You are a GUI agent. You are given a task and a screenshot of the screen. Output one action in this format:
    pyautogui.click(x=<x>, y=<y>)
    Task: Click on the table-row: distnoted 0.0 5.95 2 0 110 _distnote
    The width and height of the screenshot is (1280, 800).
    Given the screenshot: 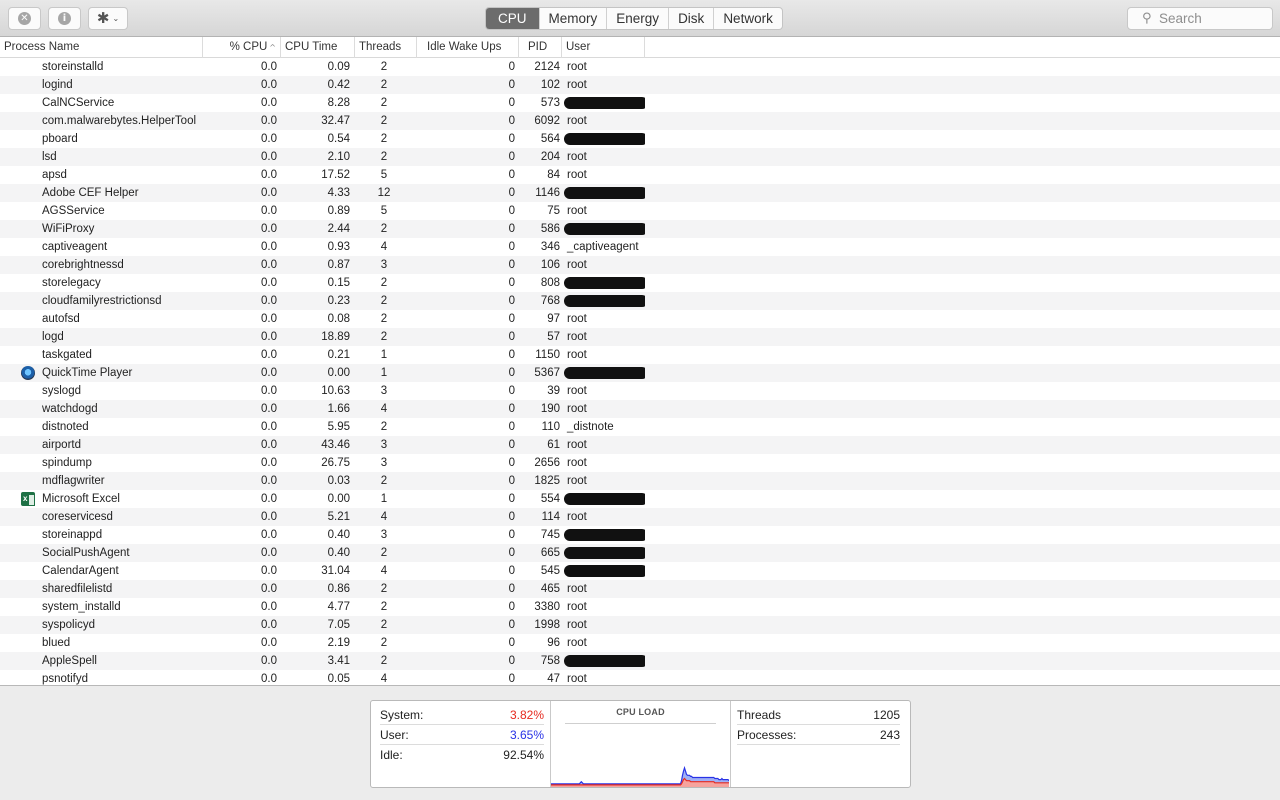 What is the action you would take?
    pyautogui.click(x=640, y=427)
    